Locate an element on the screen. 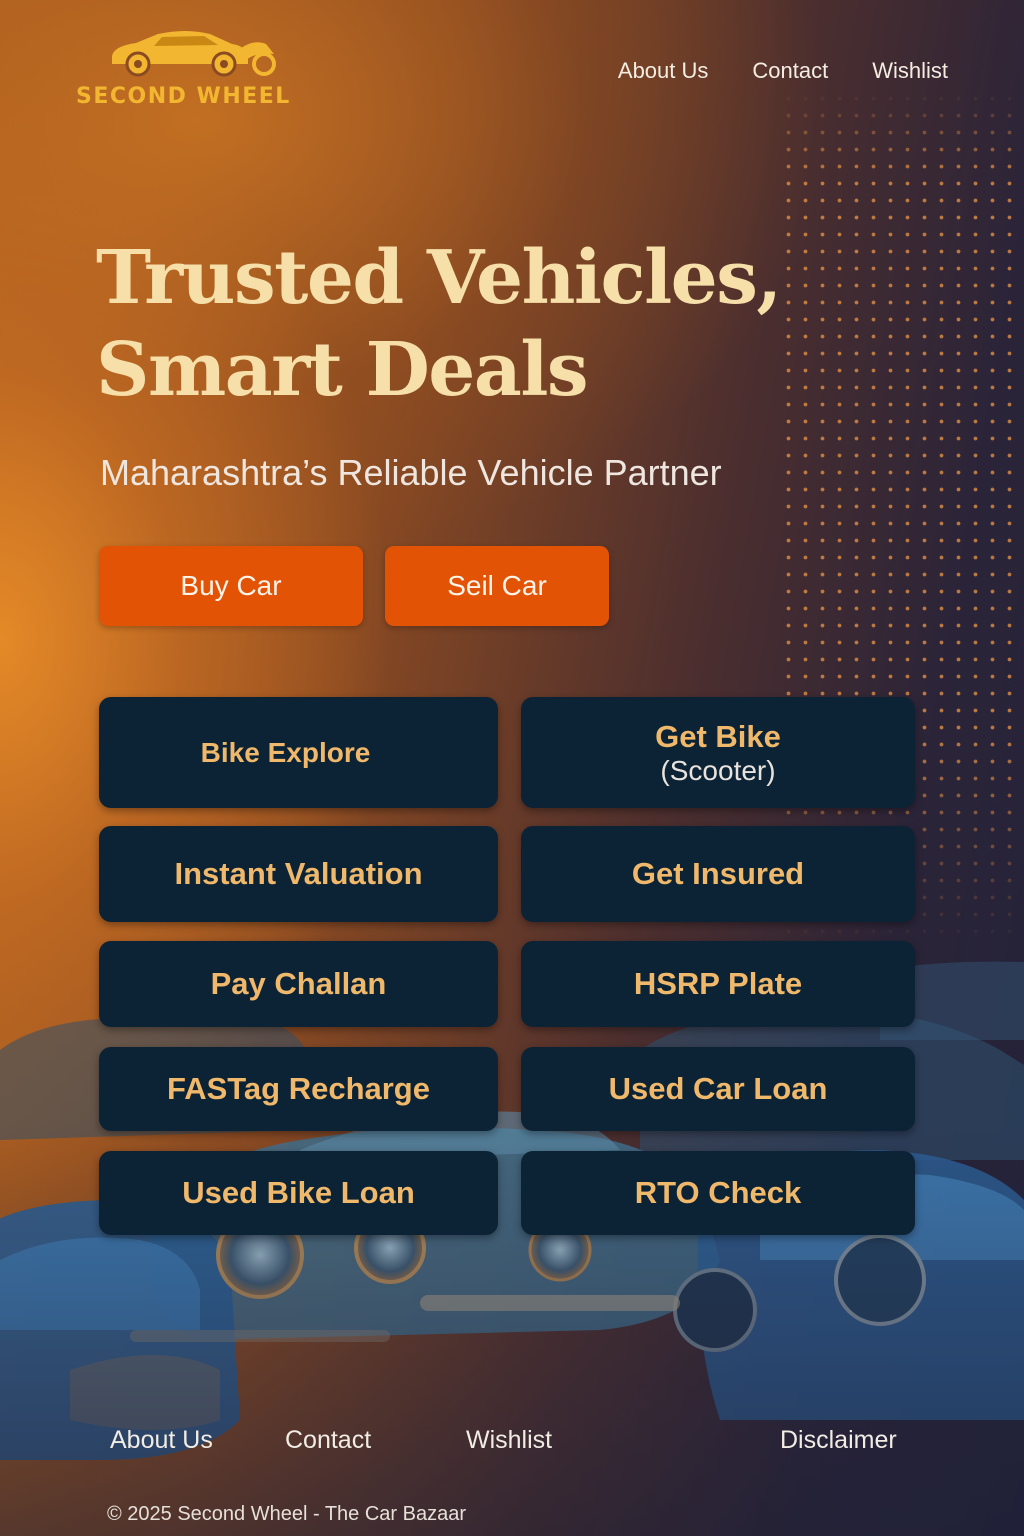  tile-sublabel: (Scooter) is located at coordinates (718, 770).